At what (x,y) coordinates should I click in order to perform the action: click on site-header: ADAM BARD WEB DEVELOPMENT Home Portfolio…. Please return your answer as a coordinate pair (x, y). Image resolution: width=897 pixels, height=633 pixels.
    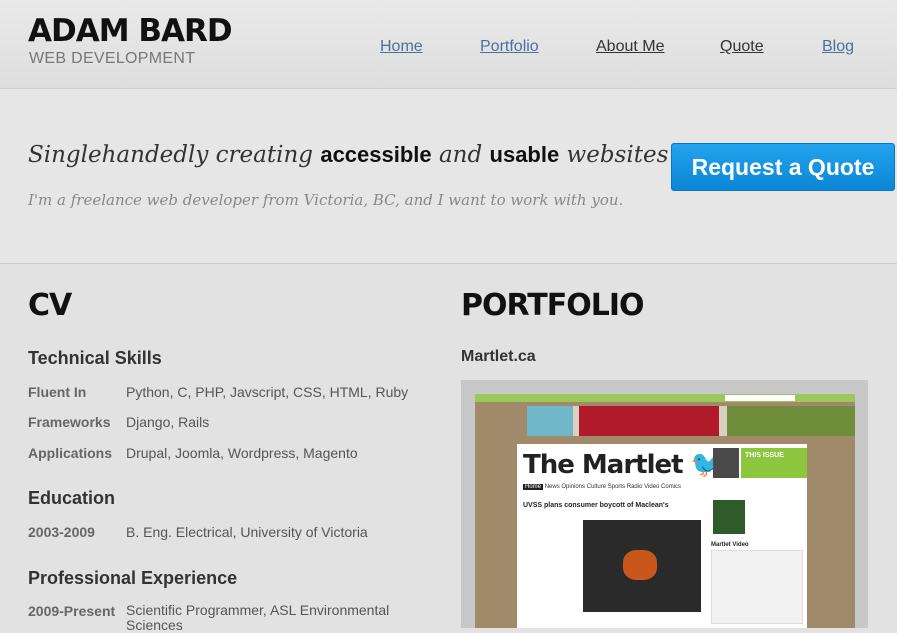
    Looking at the image, I should click on (448, 44).